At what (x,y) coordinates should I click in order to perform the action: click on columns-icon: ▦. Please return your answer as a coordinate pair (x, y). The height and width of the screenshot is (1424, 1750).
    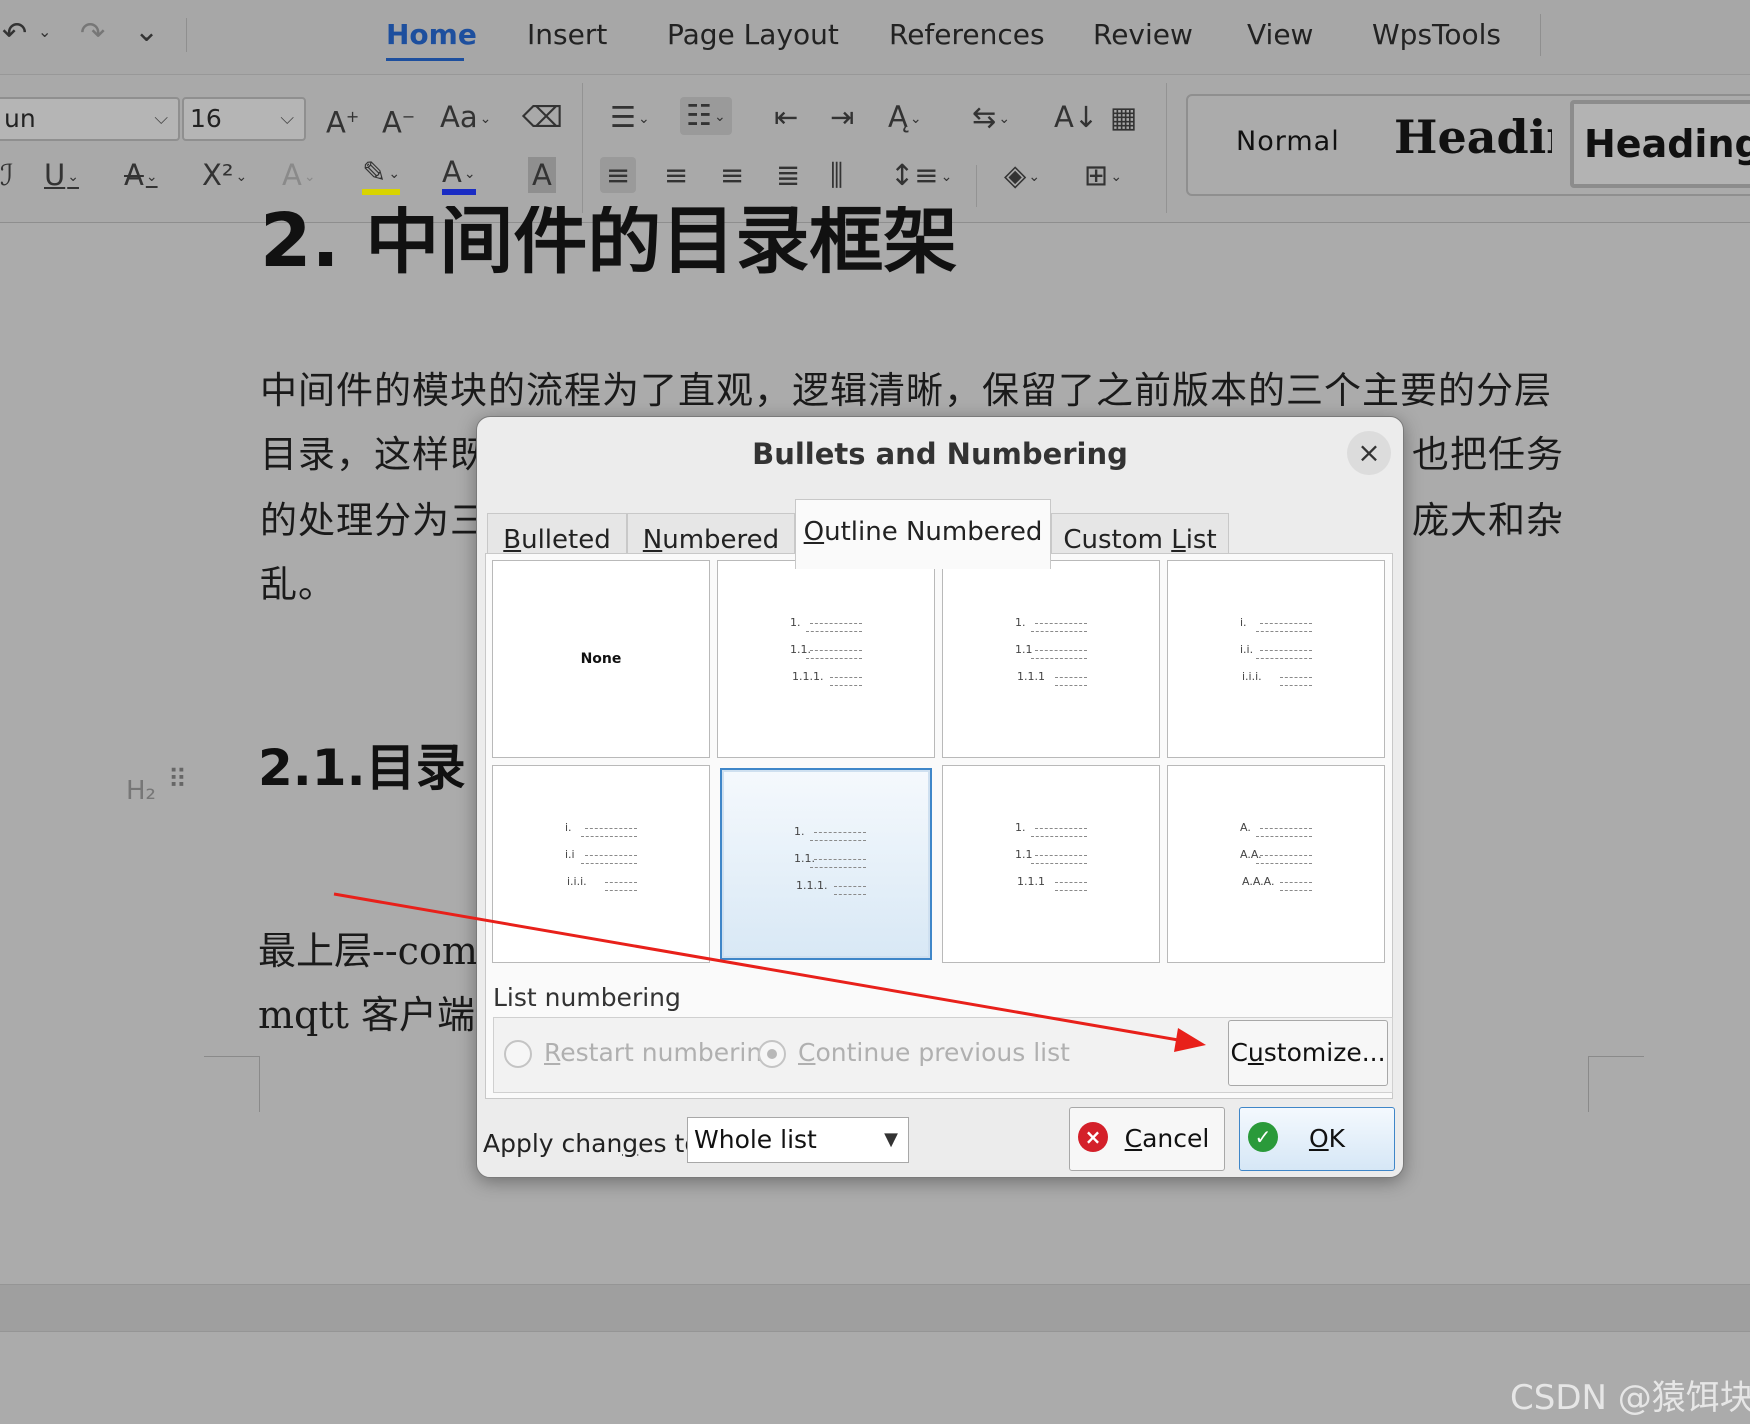
    Looking at the image, I should click on (1123, 117).